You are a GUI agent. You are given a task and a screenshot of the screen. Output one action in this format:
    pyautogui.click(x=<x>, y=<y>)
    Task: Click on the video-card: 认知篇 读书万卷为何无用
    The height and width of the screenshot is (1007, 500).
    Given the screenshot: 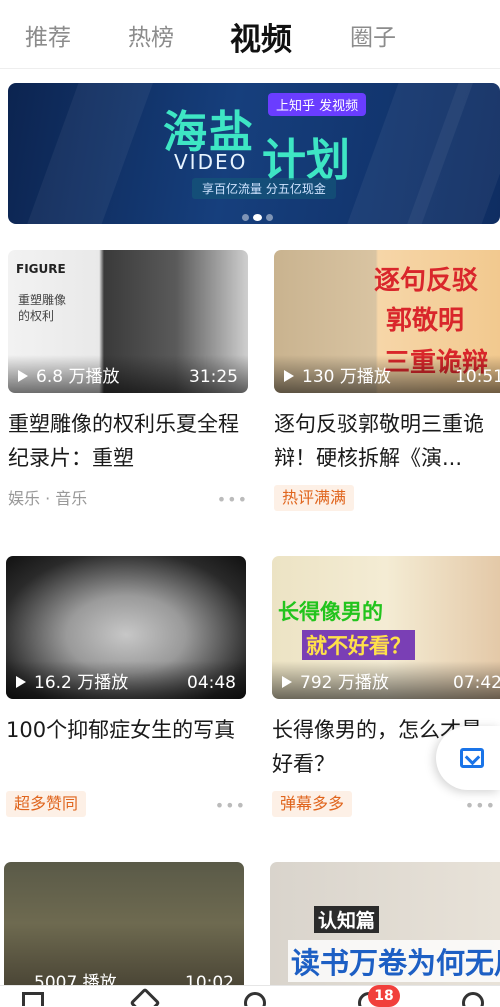 What is the action you would take?
    pyautogui.click(x=385, y=923)
    